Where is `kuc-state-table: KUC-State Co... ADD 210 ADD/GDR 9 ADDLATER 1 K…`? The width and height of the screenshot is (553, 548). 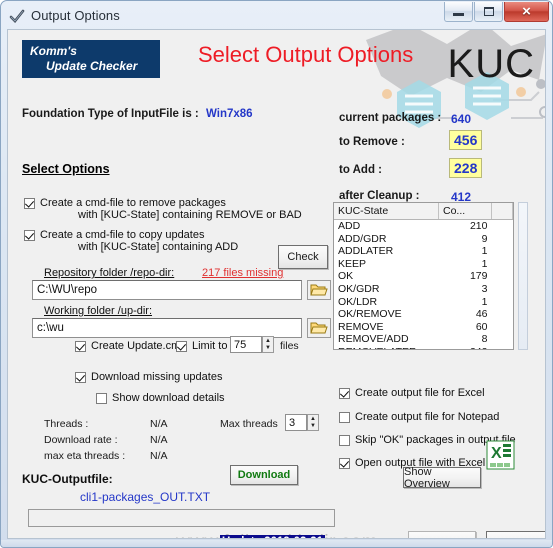 kuc-state-table: KUC-State Co... ADD 210 ADD/GDR 9 ADDLATER 1 K… is located at coordinates (423, 276).